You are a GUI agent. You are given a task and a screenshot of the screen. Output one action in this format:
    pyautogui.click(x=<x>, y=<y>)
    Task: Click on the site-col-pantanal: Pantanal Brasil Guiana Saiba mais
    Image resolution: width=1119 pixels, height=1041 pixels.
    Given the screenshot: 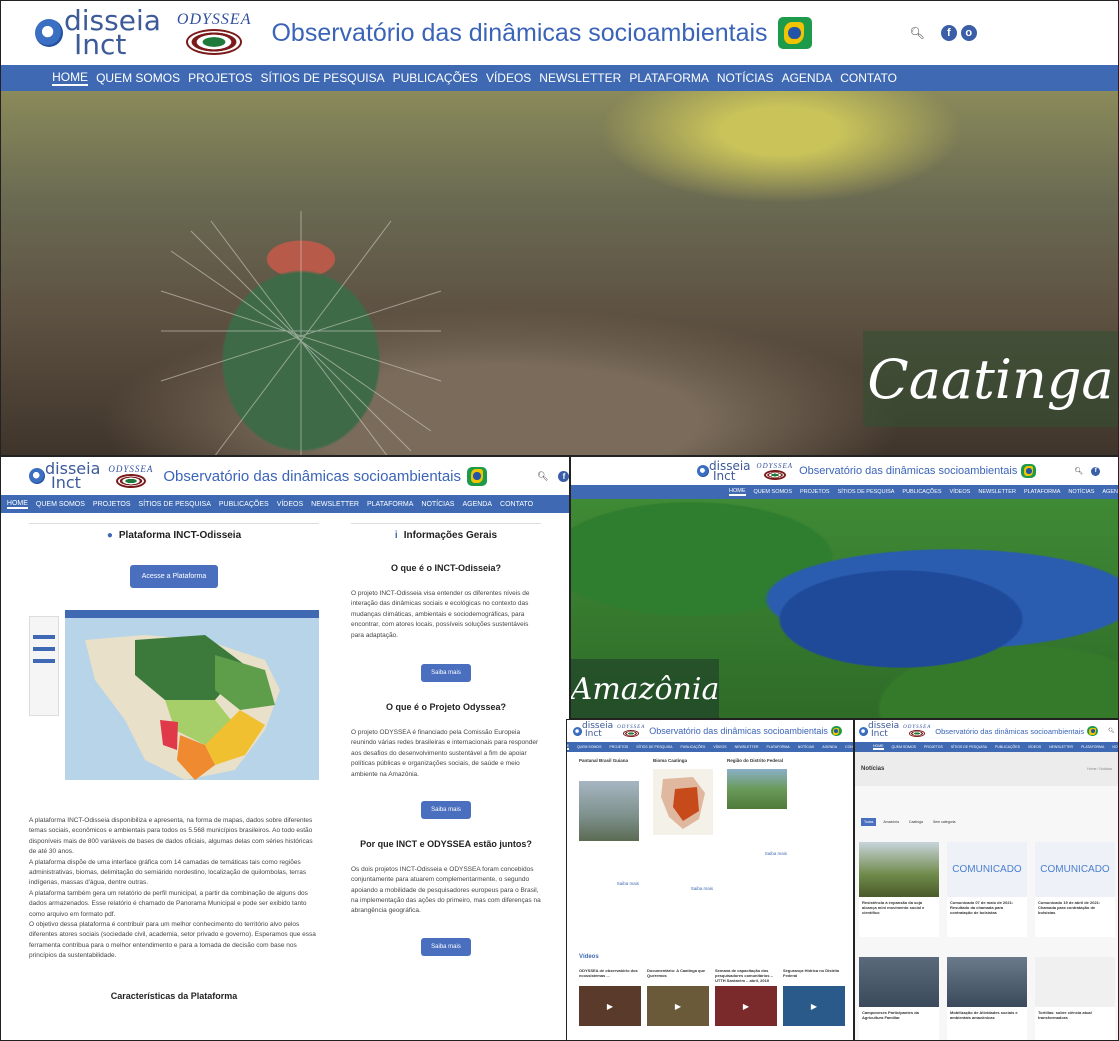 What is the action you would take?
    pyautogui.click(x=609, y=824)
    